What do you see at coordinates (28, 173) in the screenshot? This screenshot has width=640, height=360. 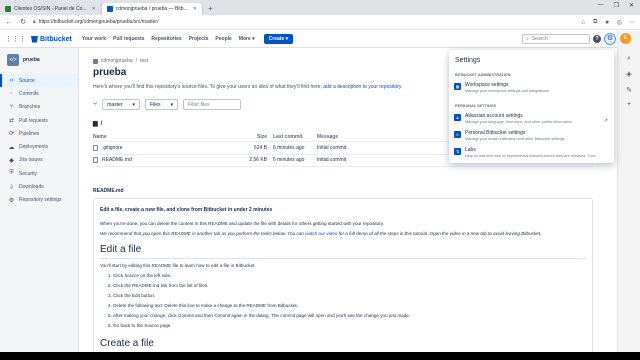 I see `sidebar-item-label: Security` at bounding box center [28, 173].